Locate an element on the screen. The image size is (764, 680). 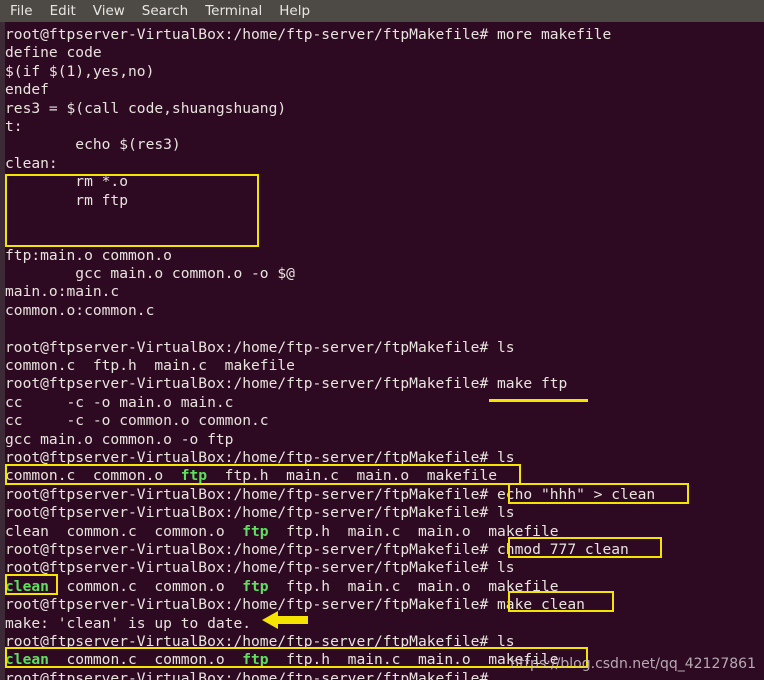
terminal-line: echo $(res3) is located at coordinates (93, 145).